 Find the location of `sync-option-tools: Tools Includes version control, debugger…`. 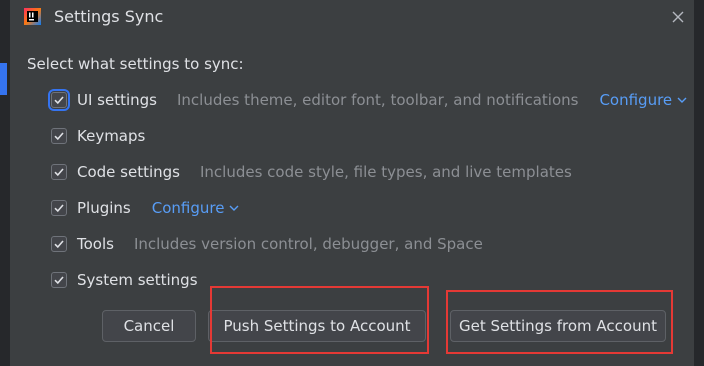

sync-option-tools: Tools Includes version control, debugger… is located at coordinates (267, 244).